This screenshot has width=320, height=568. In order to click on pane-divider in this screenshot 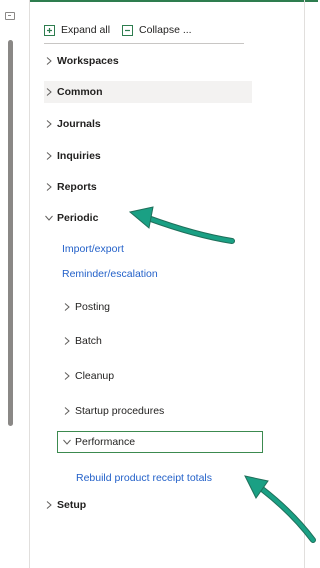, I will do `click(29, 284)`.